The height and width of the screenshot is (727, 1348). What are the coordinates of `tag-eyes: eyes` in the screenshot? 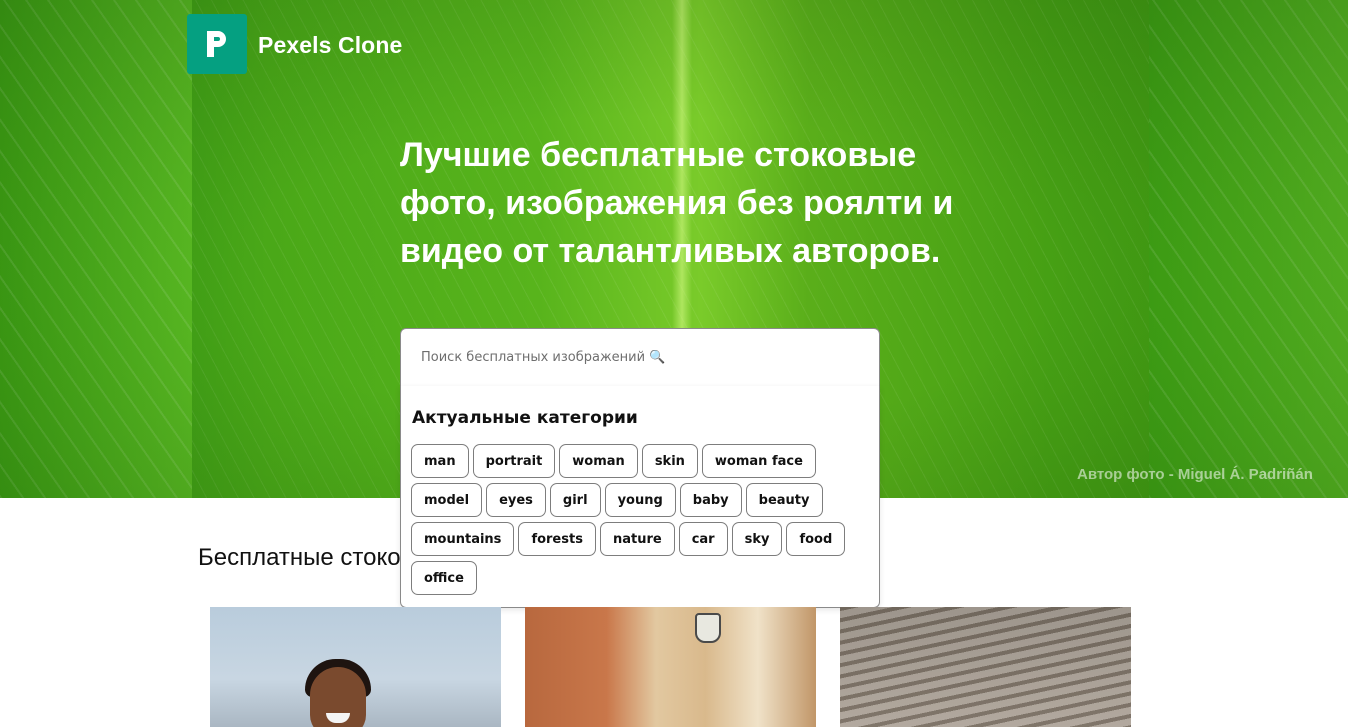 It's located at (516, 500).